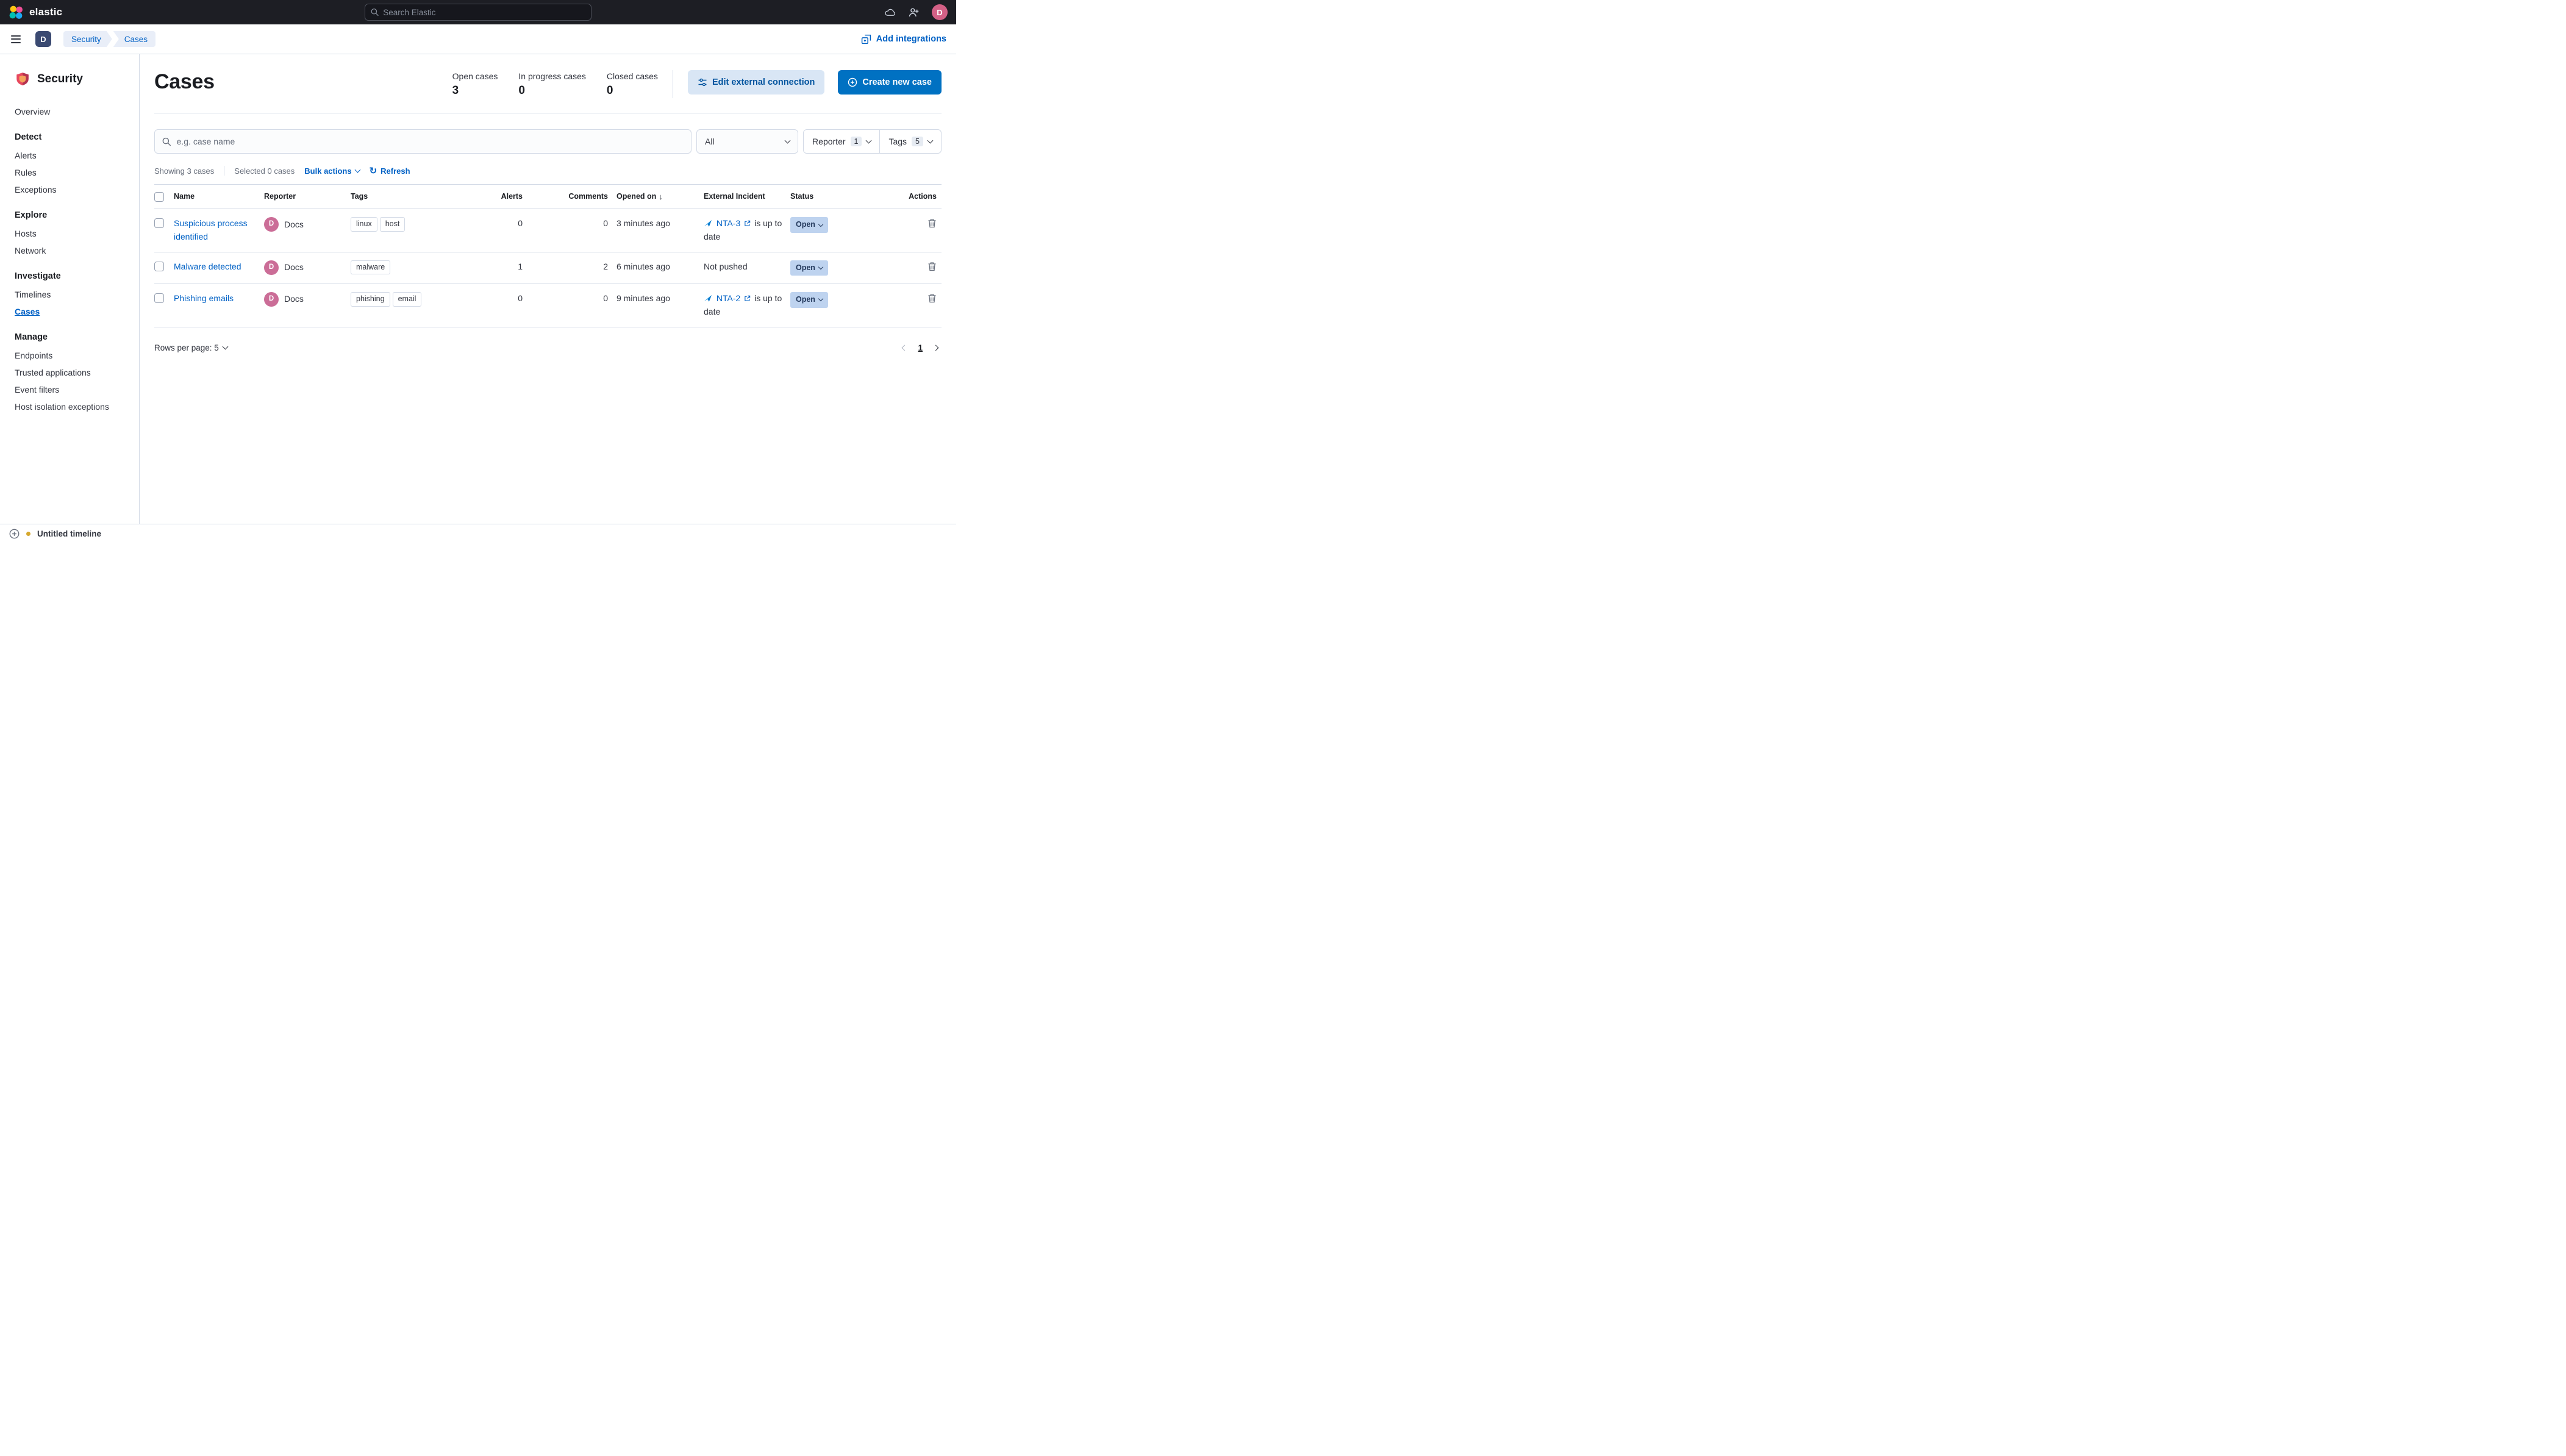 The width and height of the screenshot is (2566, 1456). Describe the element at coordinates (573, 197) in the screenshot. I see `column-header-comments: Comments` at that location.